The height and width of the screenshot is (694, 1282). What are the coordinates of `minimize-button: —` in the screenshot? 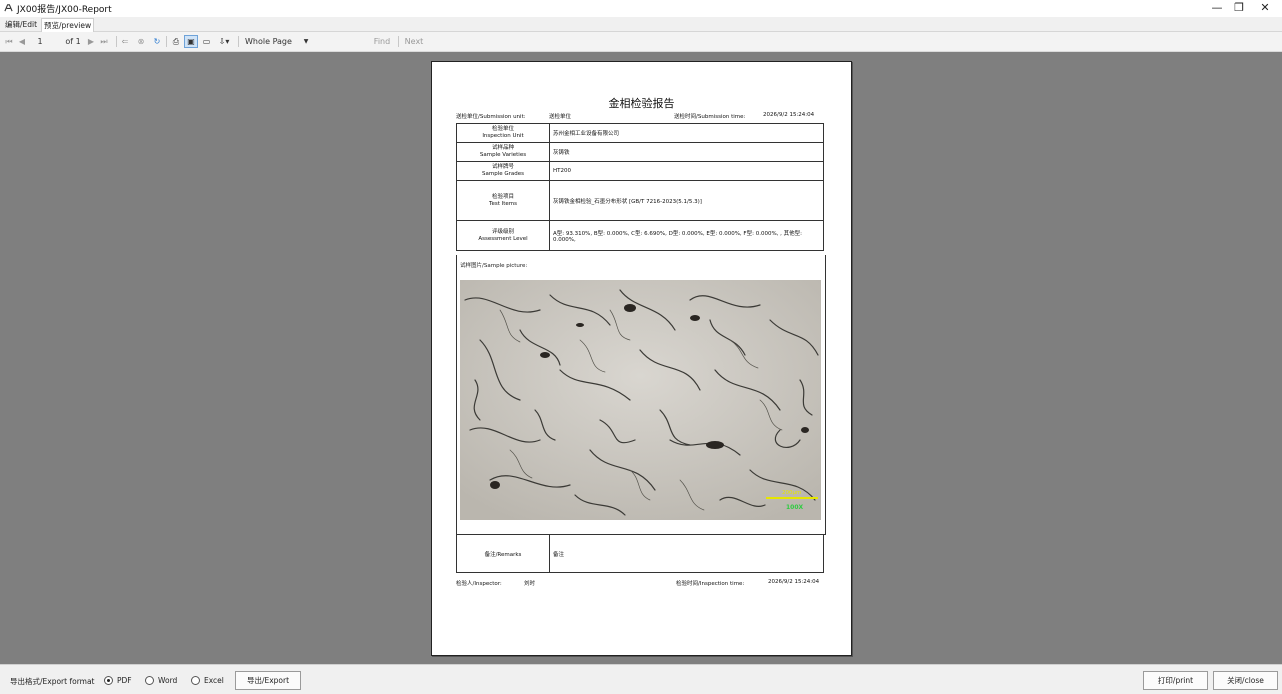 It's located at (1217, 8).